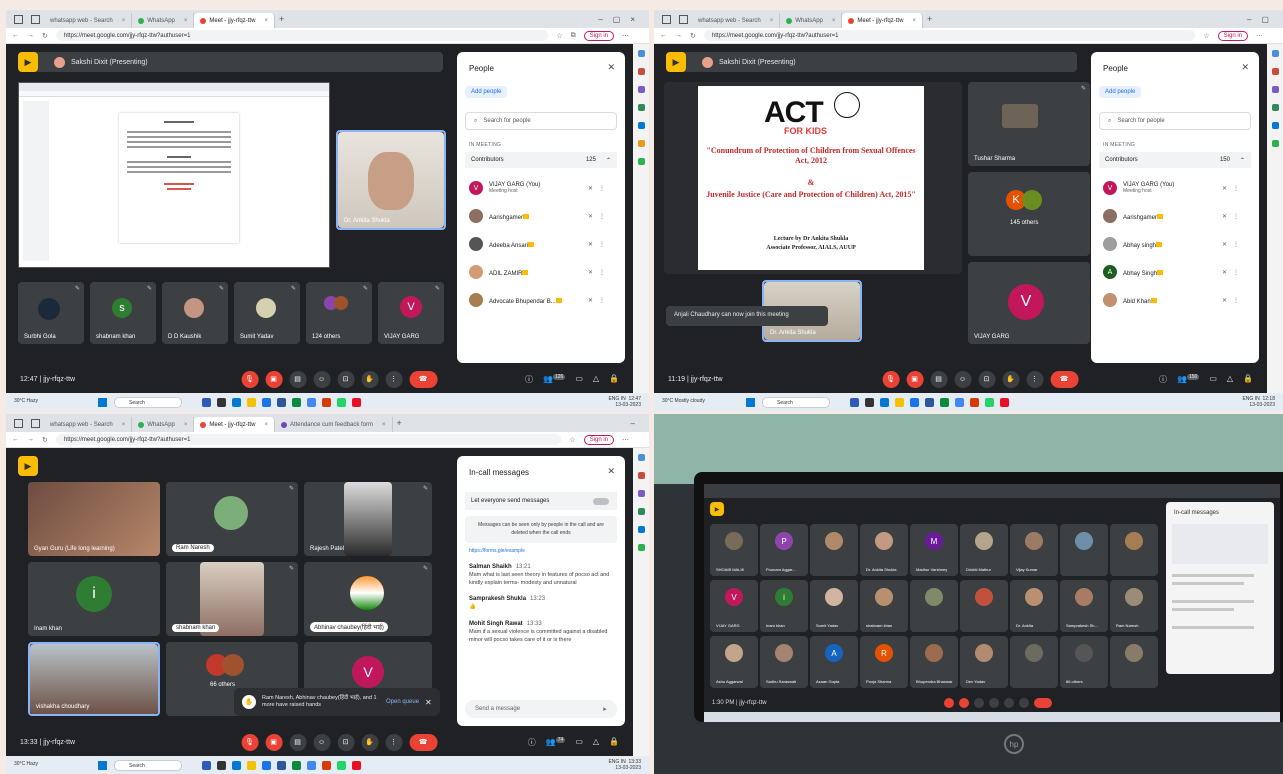  What do you see at coordinates (944, 402) in the screenshot?
I see `edge-icon` at bounding box center [944, 402].